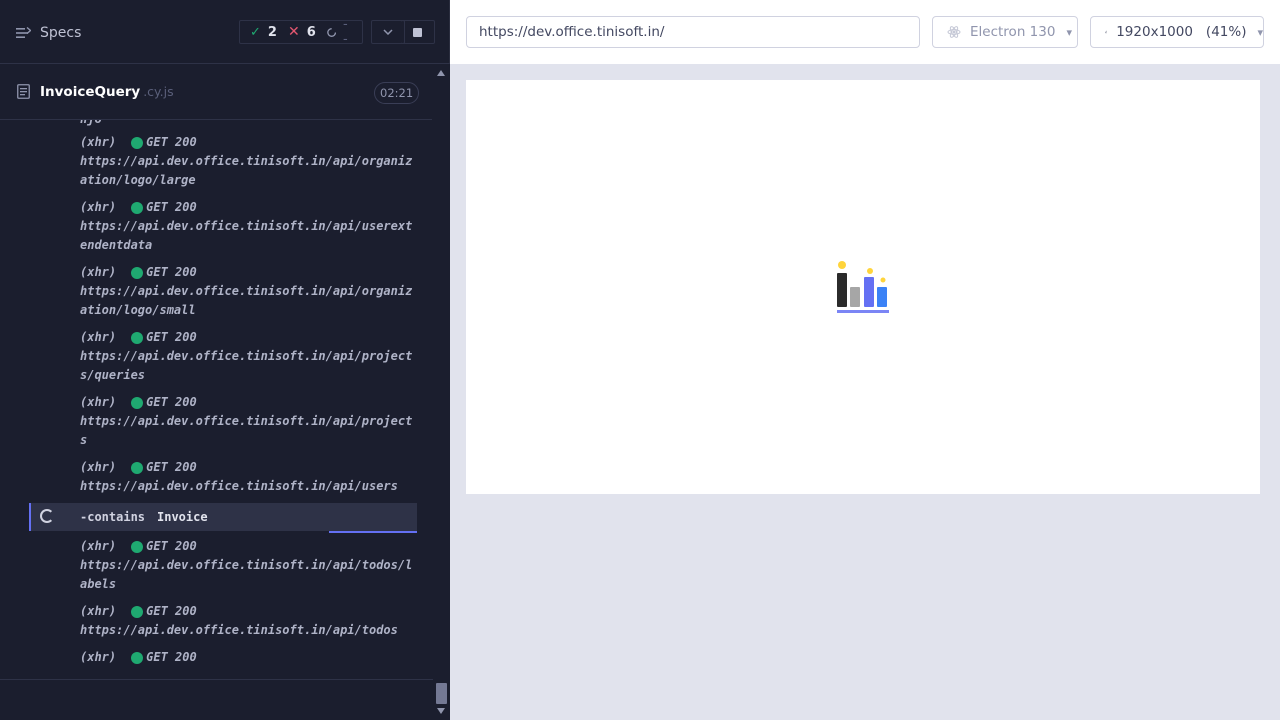 The image size is (1280, 720). I want to click on specs-label: Specs, so click(61, 33).